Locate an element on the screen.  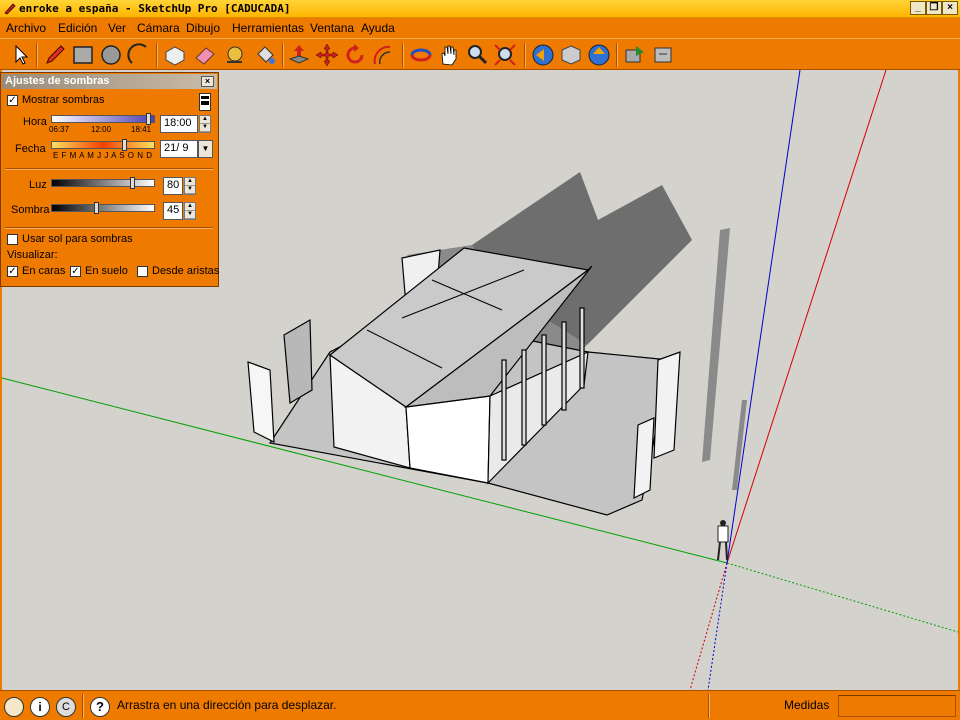
light-slider is located at coordinates (103, 183).